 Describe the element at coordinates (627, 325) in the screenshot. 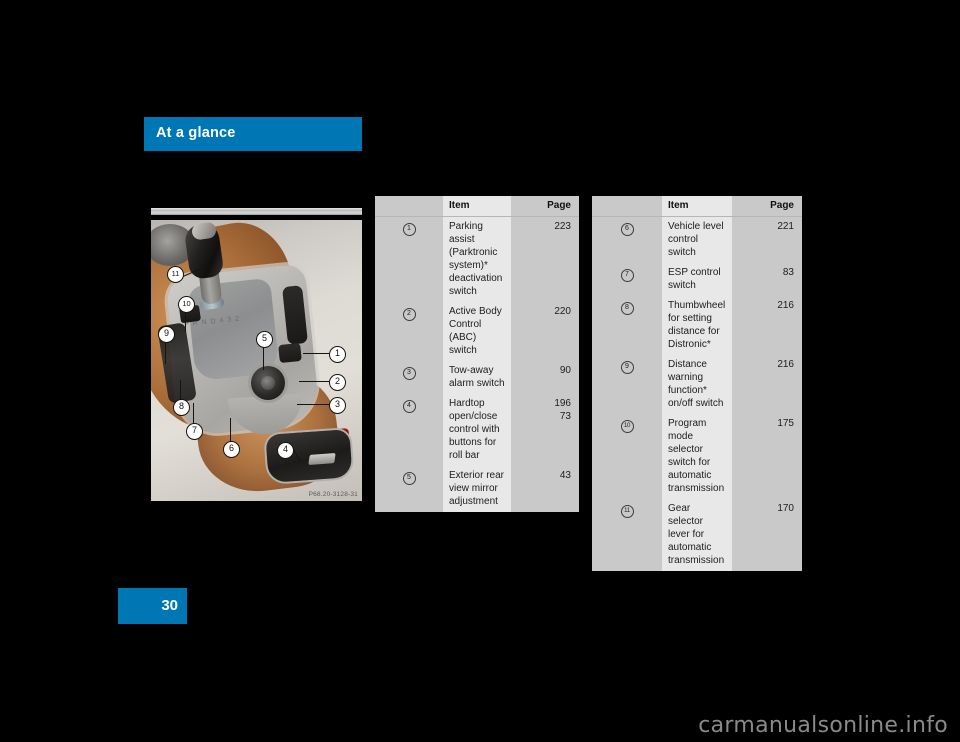

I see `row-number-cell: 8` at that location.